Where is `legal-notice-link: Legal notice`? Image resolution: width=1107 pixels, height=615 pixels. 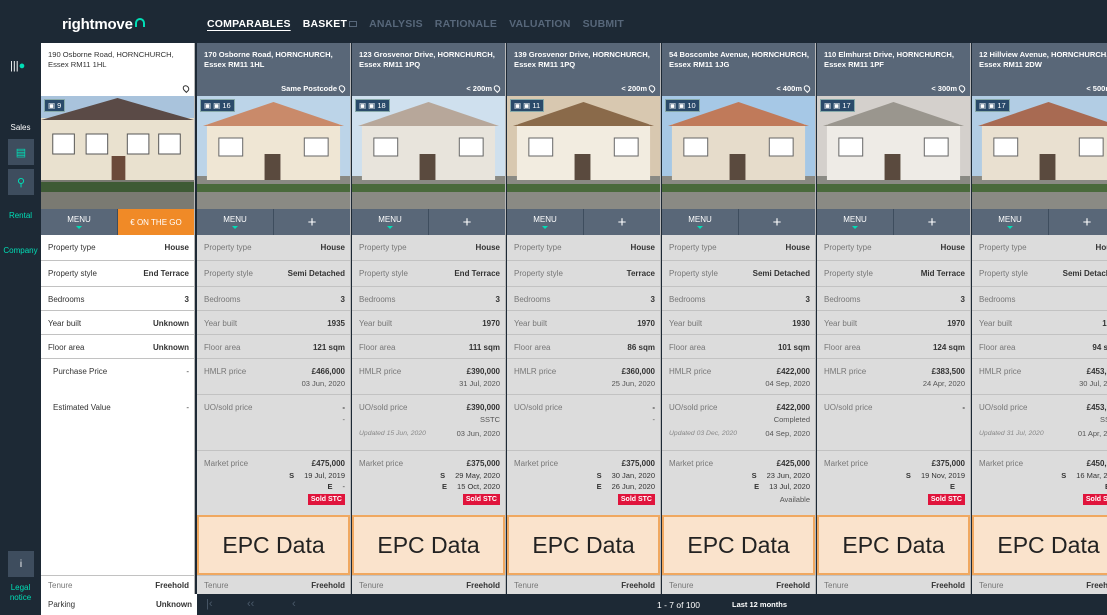
legal-notice-link: Legal notice is located at coordinates (20, 593).